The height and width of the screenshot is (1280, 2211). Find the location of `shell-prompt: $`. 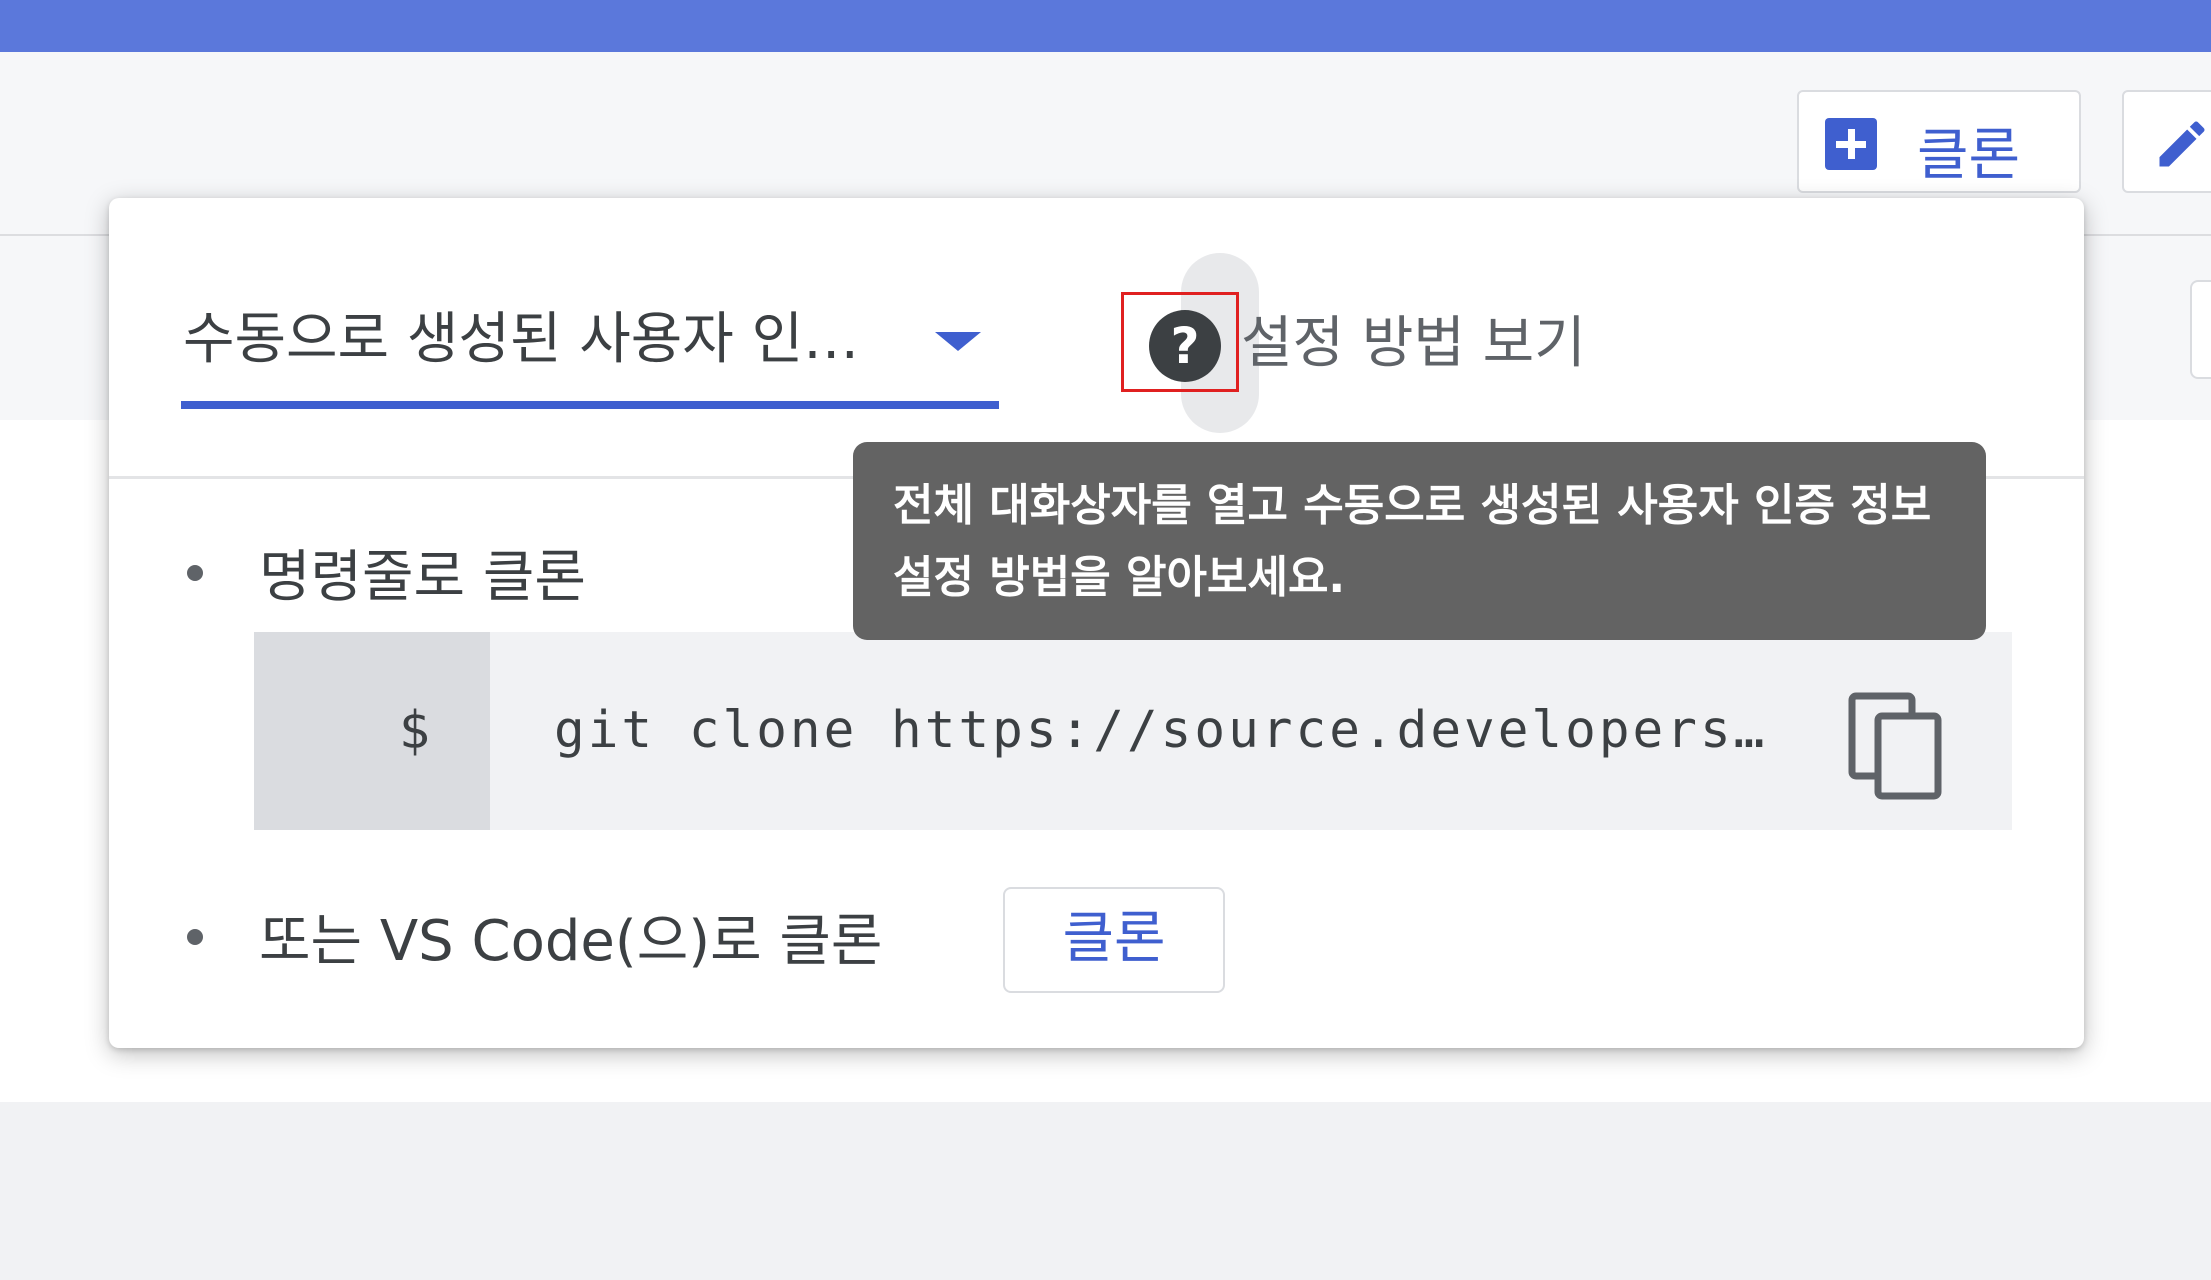

shell-prompt: $ is located at coordinates (372, 731).